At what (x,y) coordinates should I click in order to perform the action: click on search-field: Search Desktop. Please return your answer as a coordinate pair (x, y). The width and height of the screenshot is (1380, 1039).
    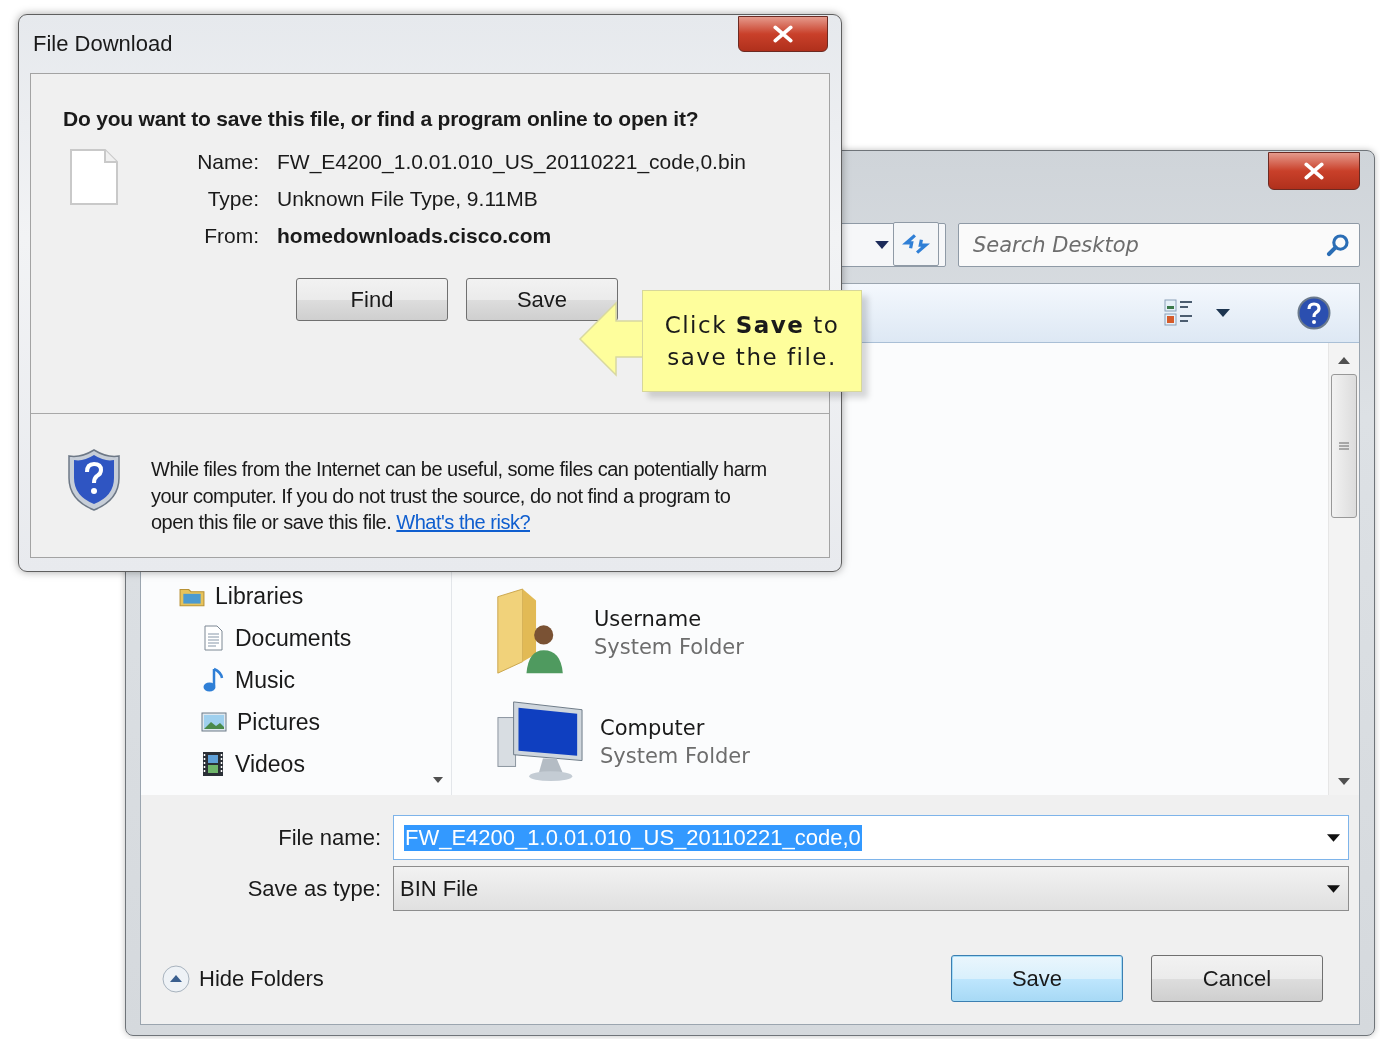
    Looking at the image, I should click on (1159, 245).